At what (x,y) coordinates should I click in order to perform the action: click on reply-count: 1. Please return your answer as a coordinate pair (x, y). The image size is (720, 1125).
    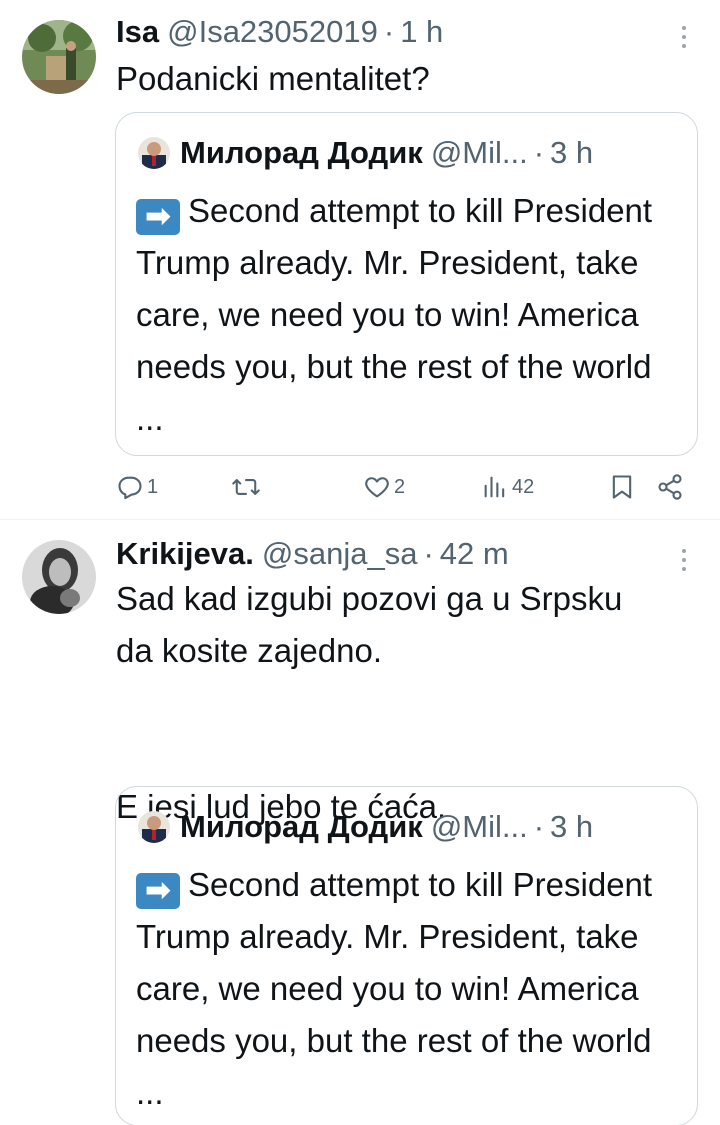
    Looking at the image, I should click on (153, 486).